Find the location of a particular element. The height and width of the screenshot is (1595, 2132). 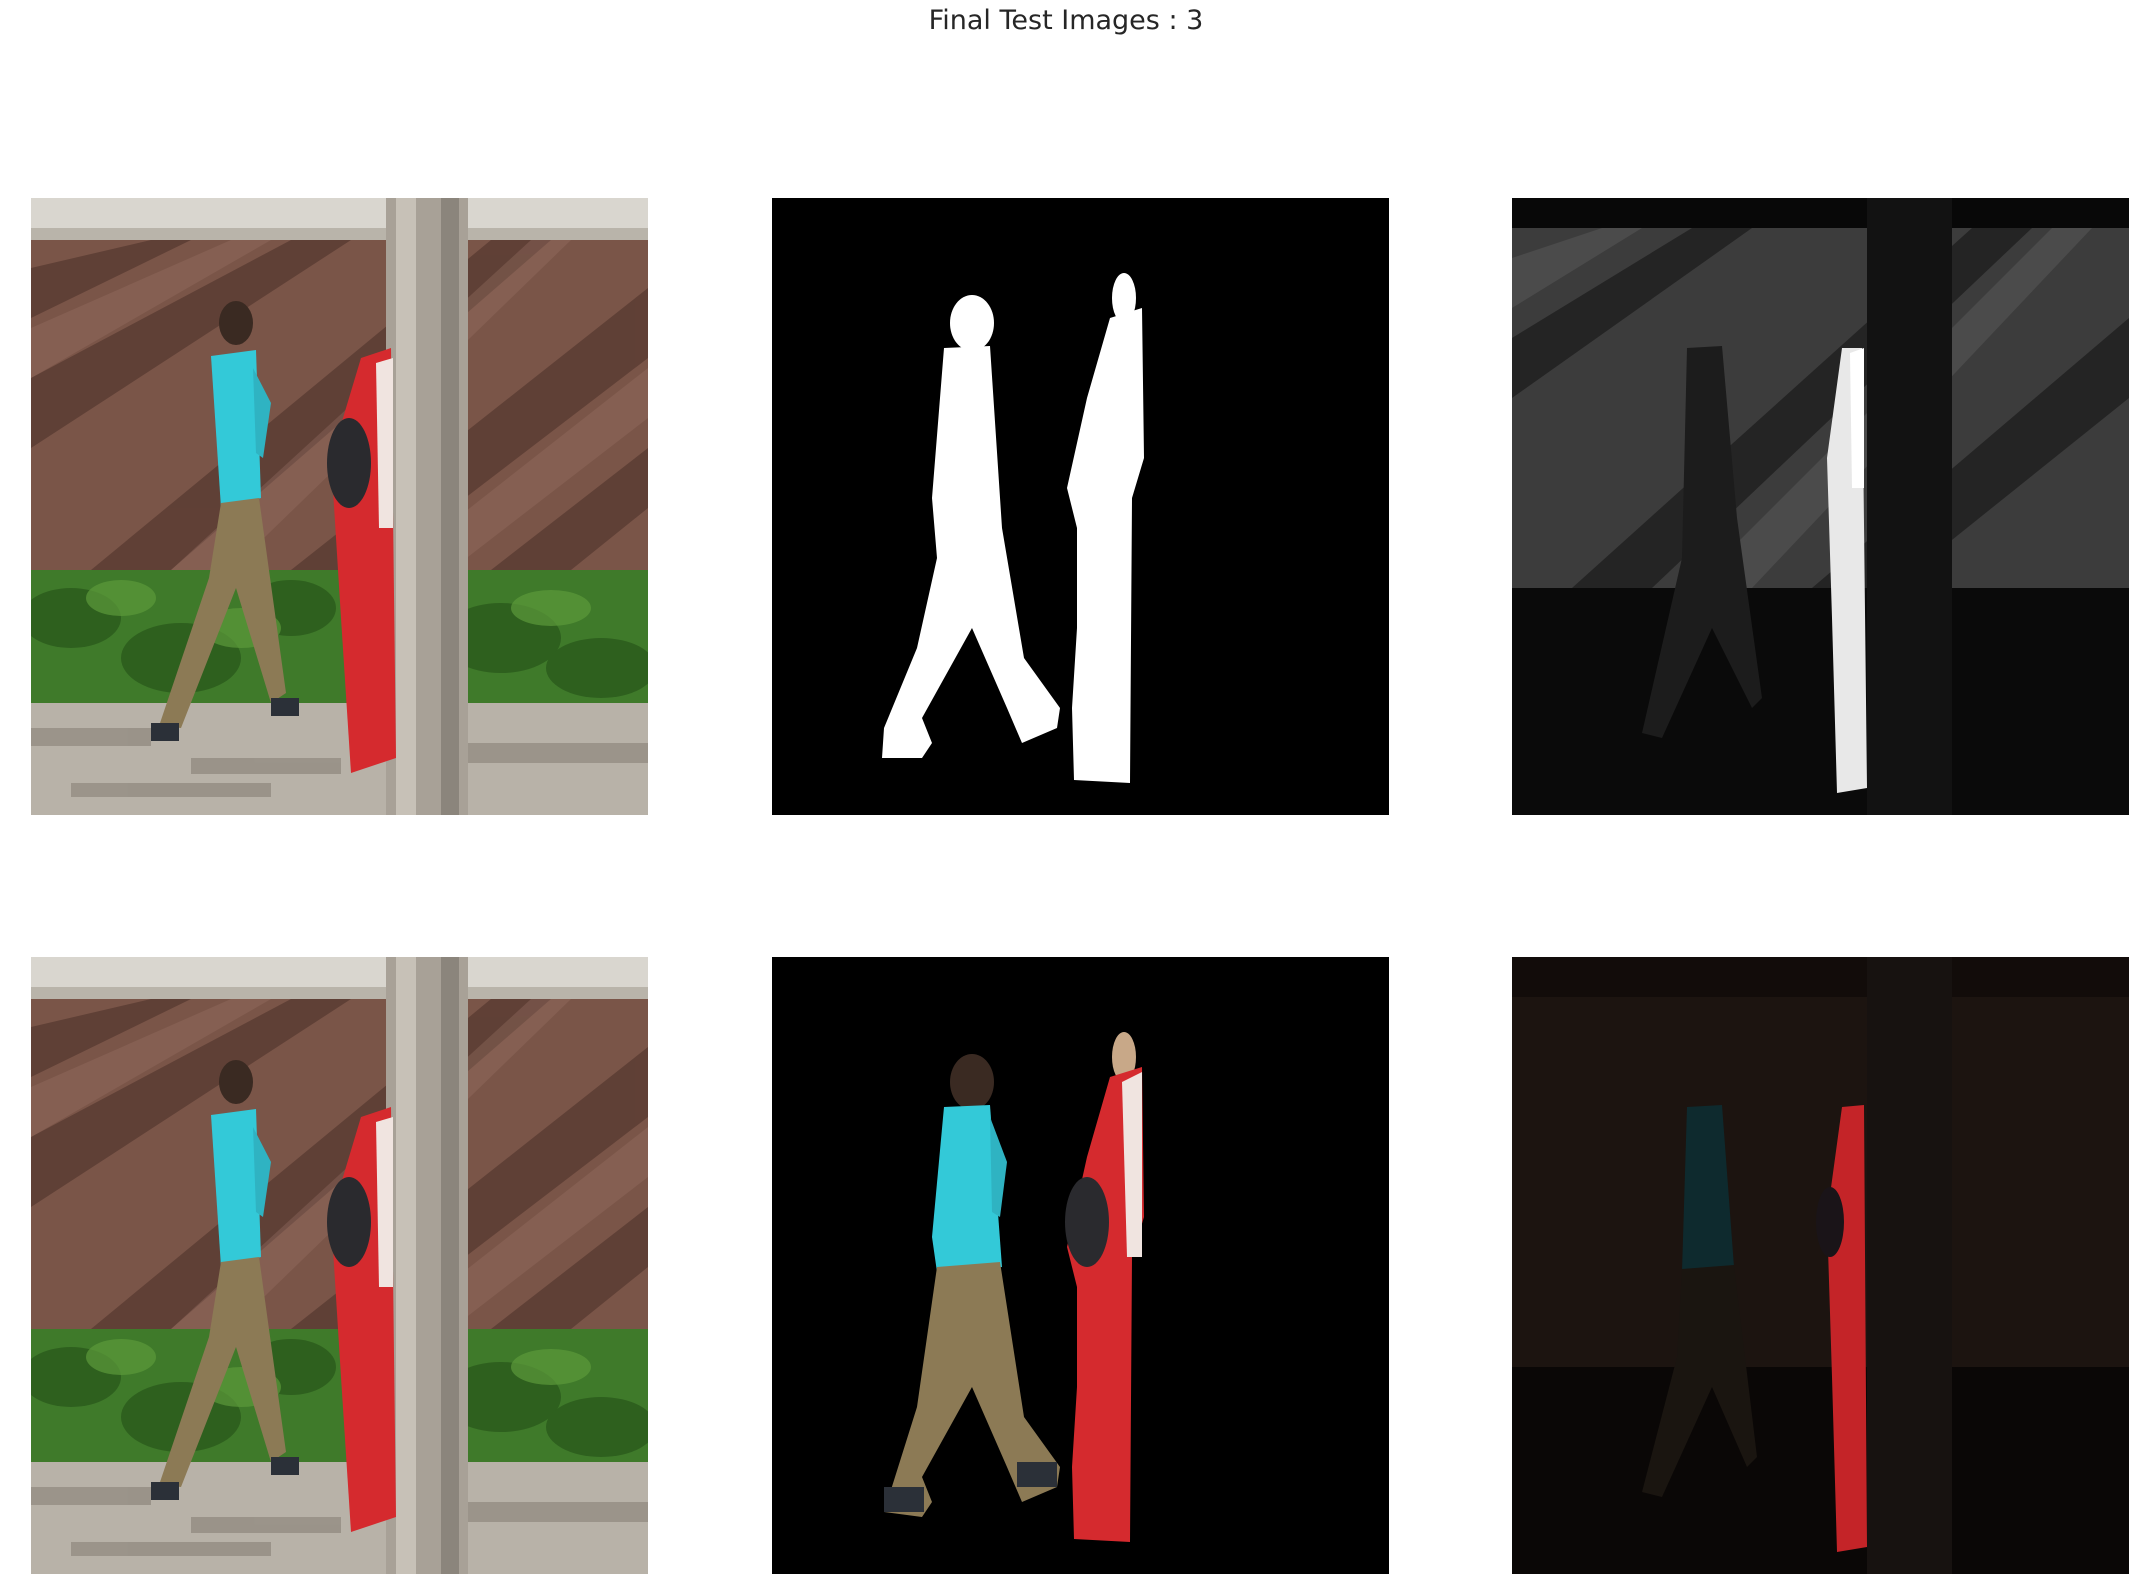

masked-prediction-panel is located at coordinates (1820, 1265).